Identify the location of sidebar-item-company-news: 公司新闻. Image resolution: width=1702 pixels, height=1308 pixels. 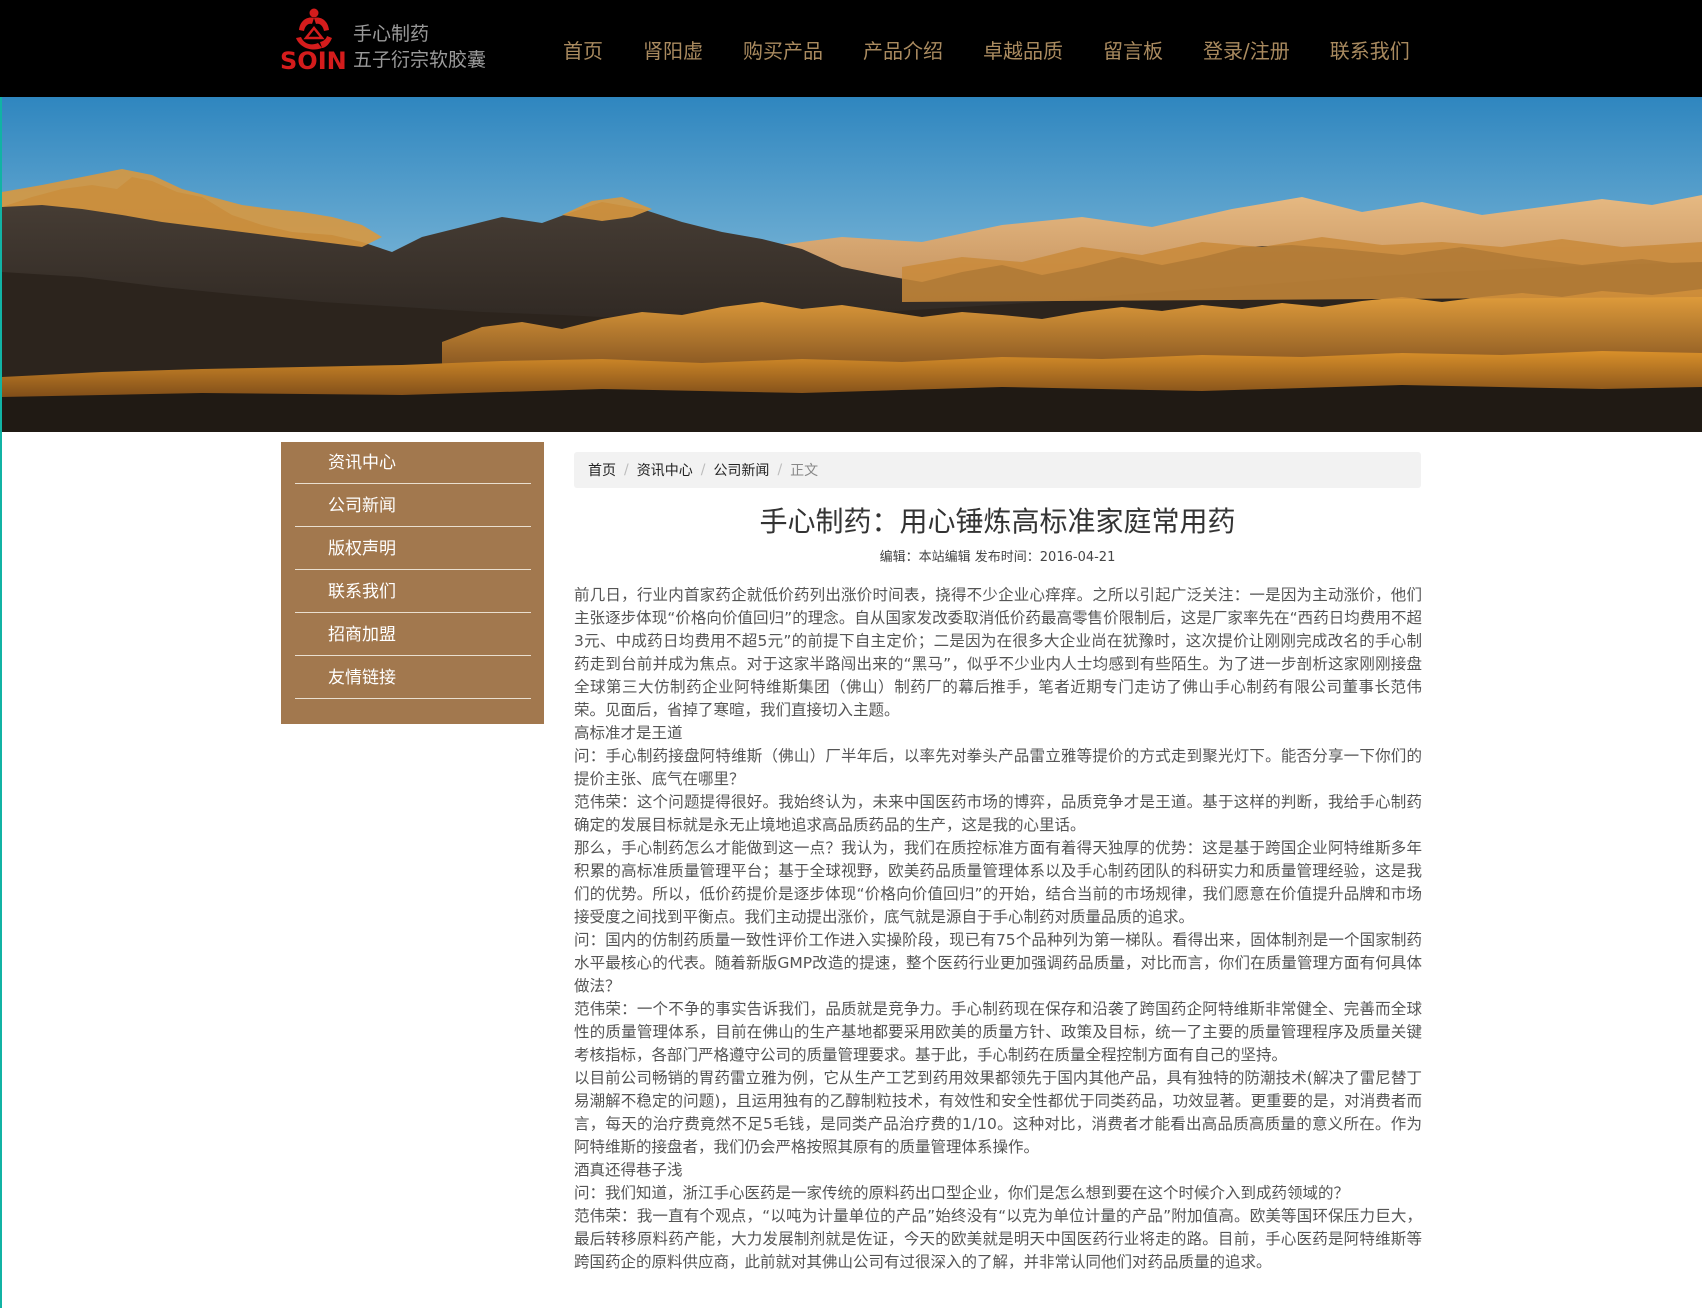
(413, 506).